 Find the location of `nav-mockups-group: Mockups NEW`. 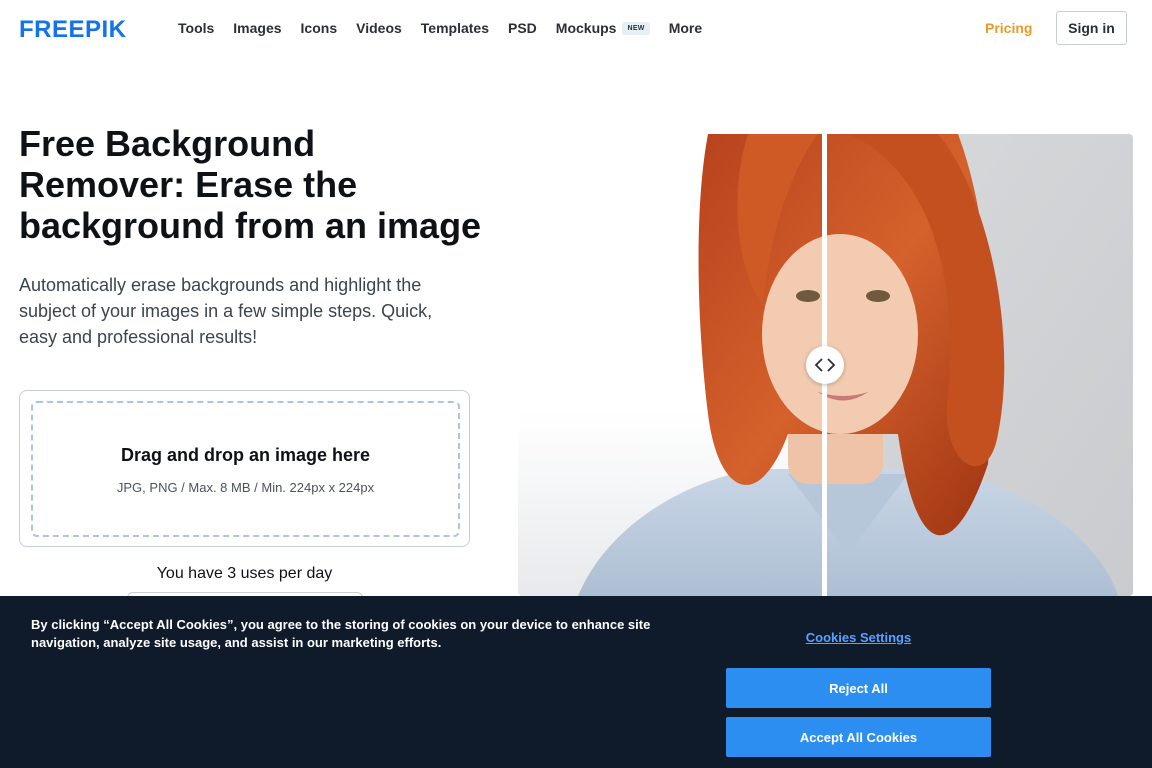

nav-mockups-group: Mockups NEW is located at coordinates (603, 28).